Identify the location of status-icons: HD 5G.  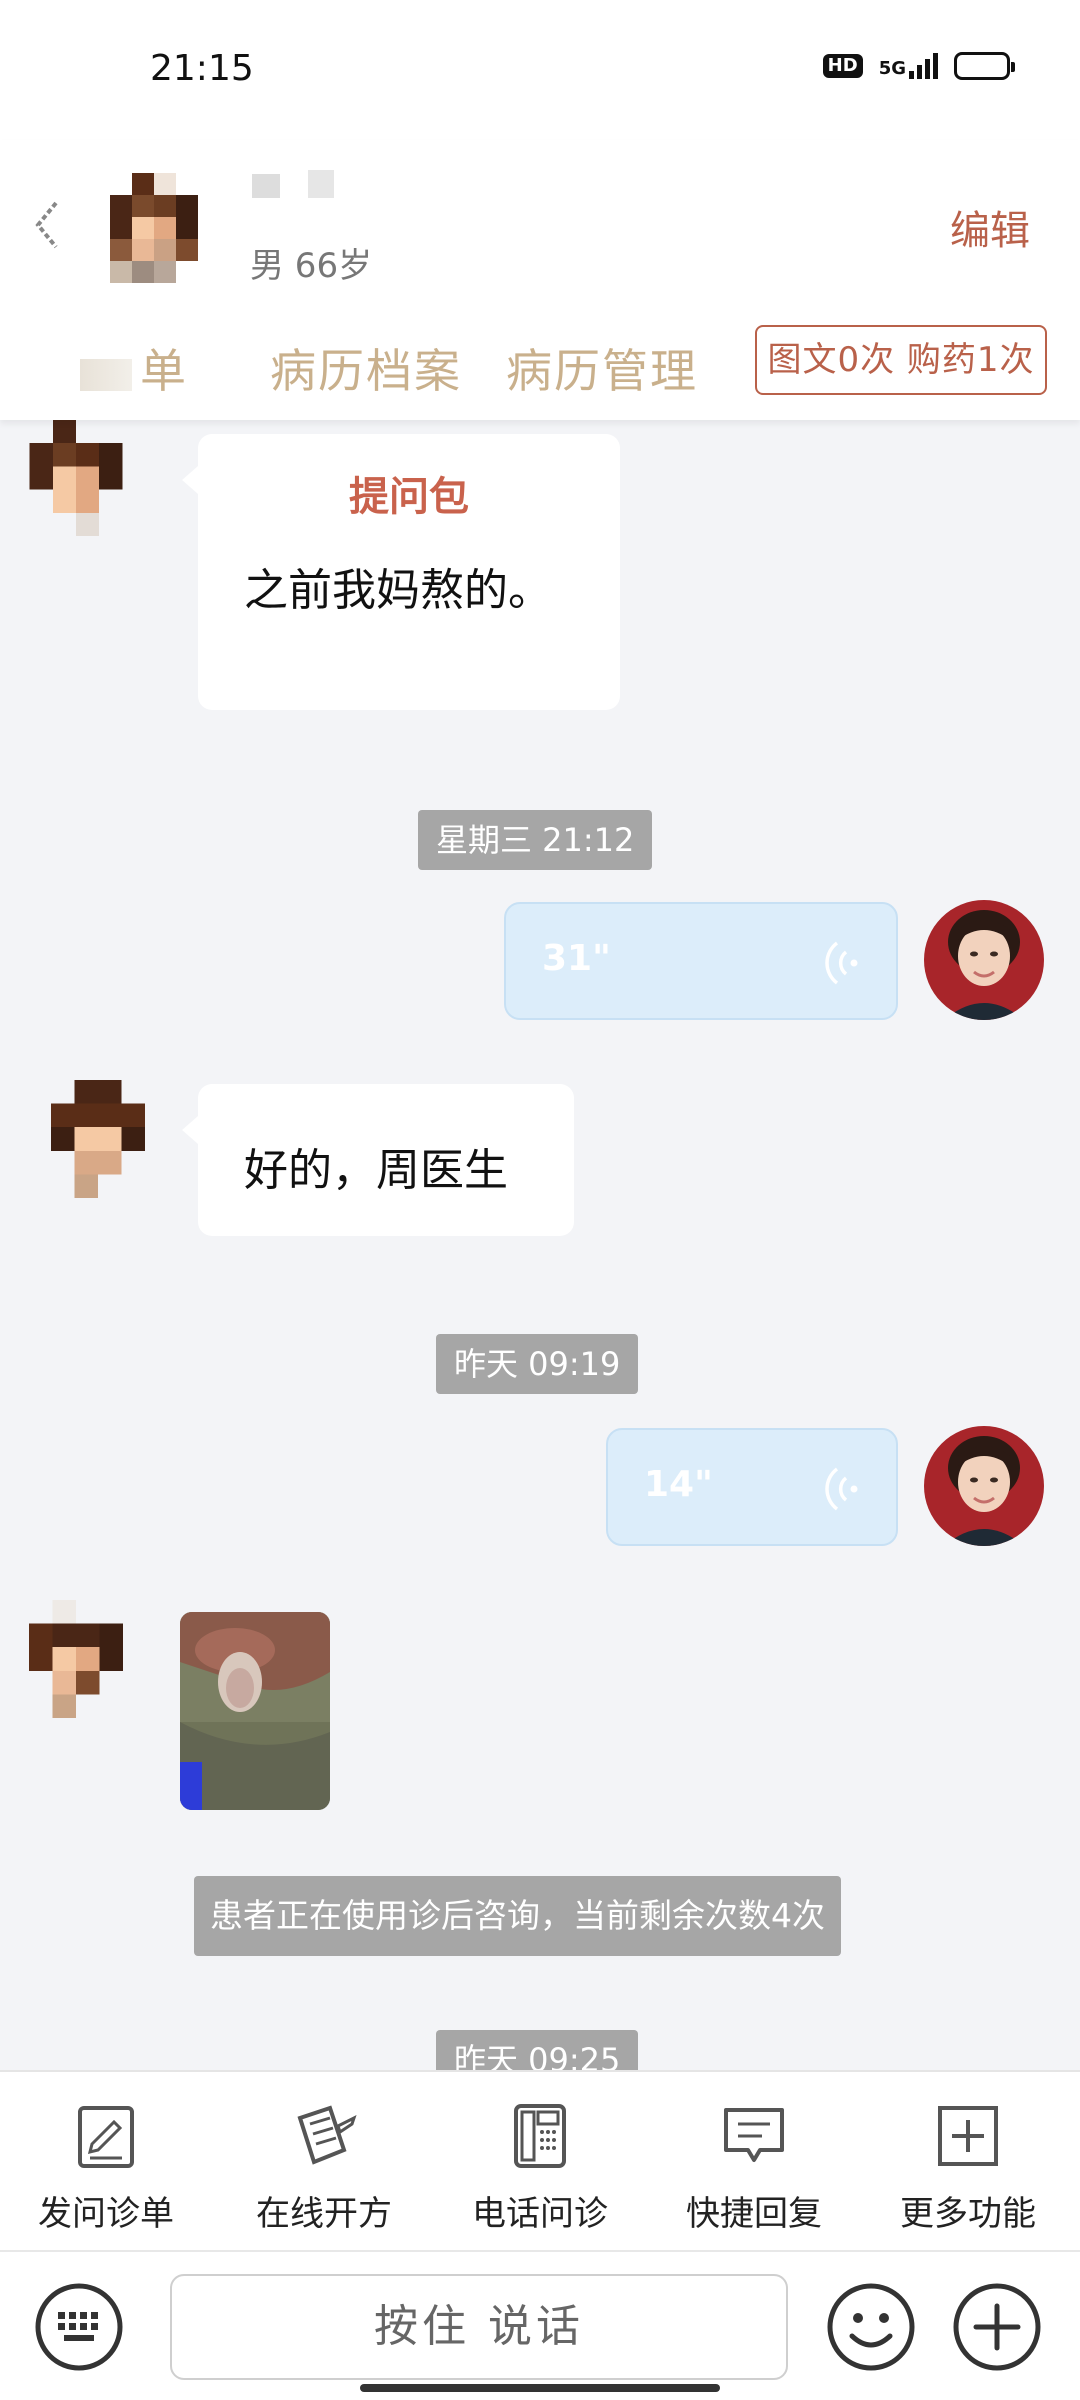
(918, 66).